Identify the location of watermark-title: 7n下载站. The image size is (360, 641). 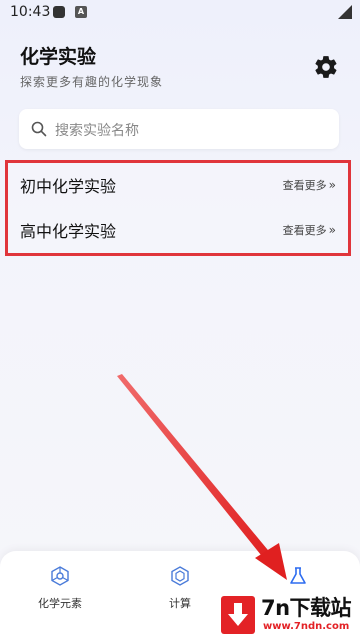
(306, 608).